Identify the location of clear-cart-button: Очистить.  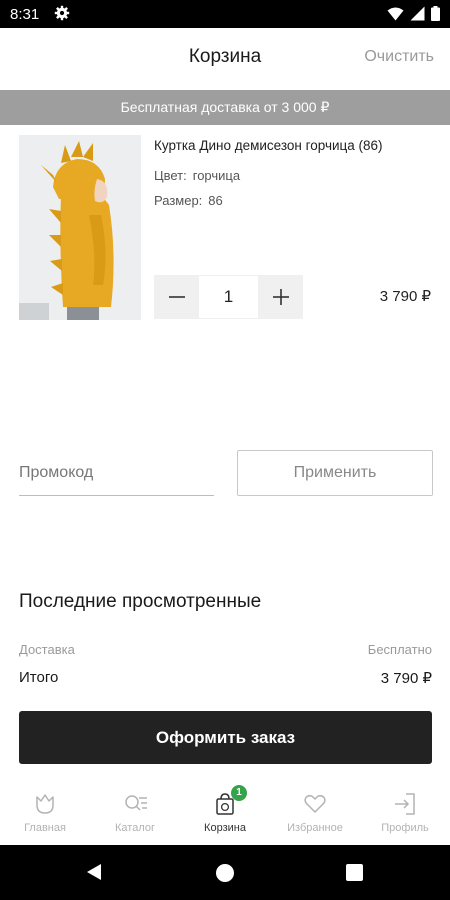
(399, 57).